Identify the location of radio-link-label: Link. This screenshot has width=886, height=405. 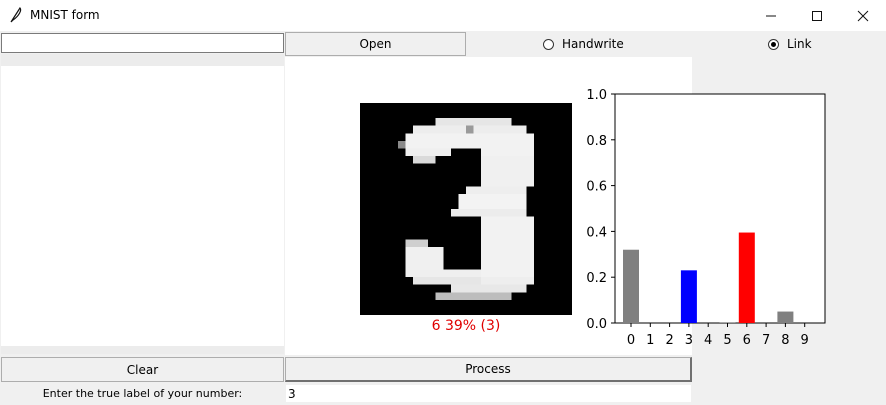
(799, 44).